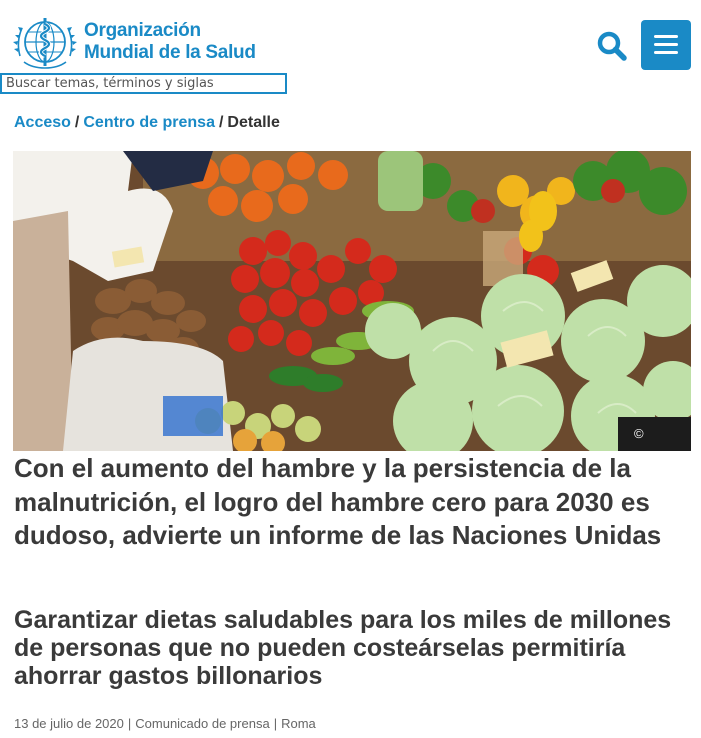 This screenshot has width=701, height=738. What do you see at coordinates (45, 43) in the screenshot?
I see `who-emblem-icon` at bounding box center [45, 43].